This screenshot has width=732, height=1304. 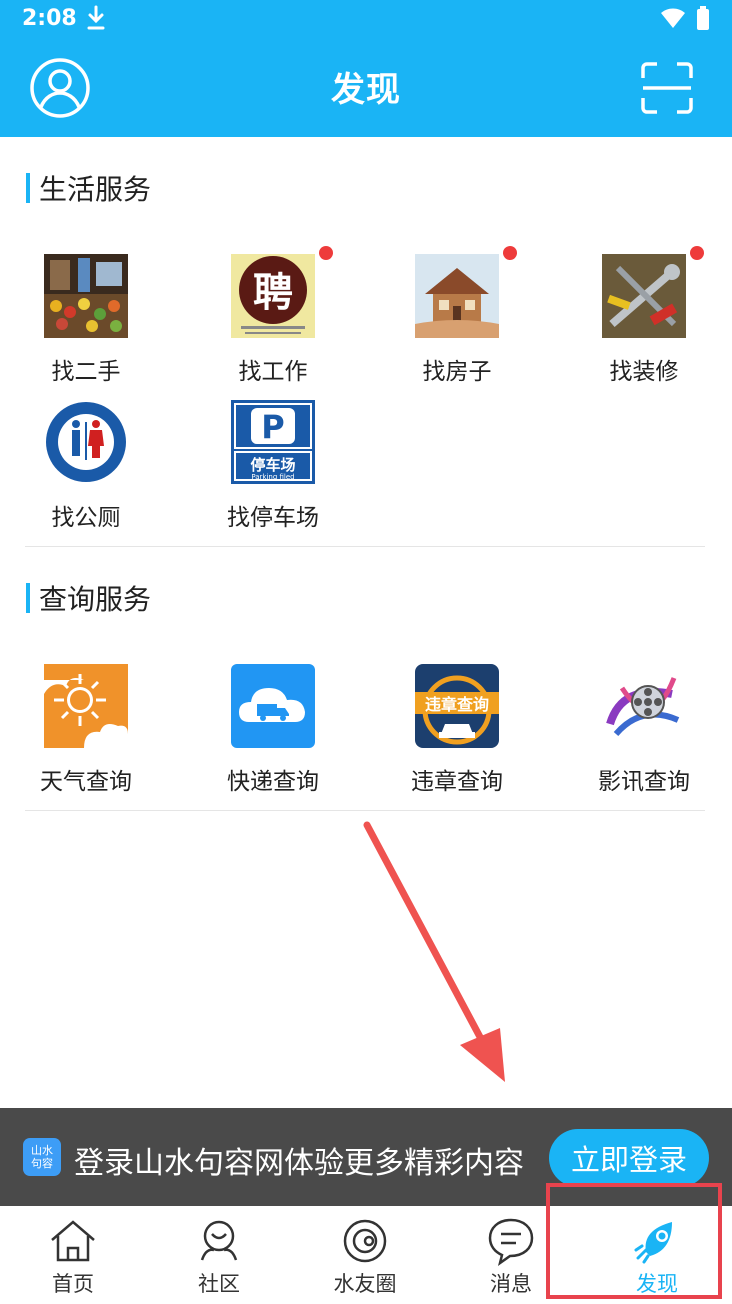 I want to click on section-title: 生活服务, so click(x=95, y=189).